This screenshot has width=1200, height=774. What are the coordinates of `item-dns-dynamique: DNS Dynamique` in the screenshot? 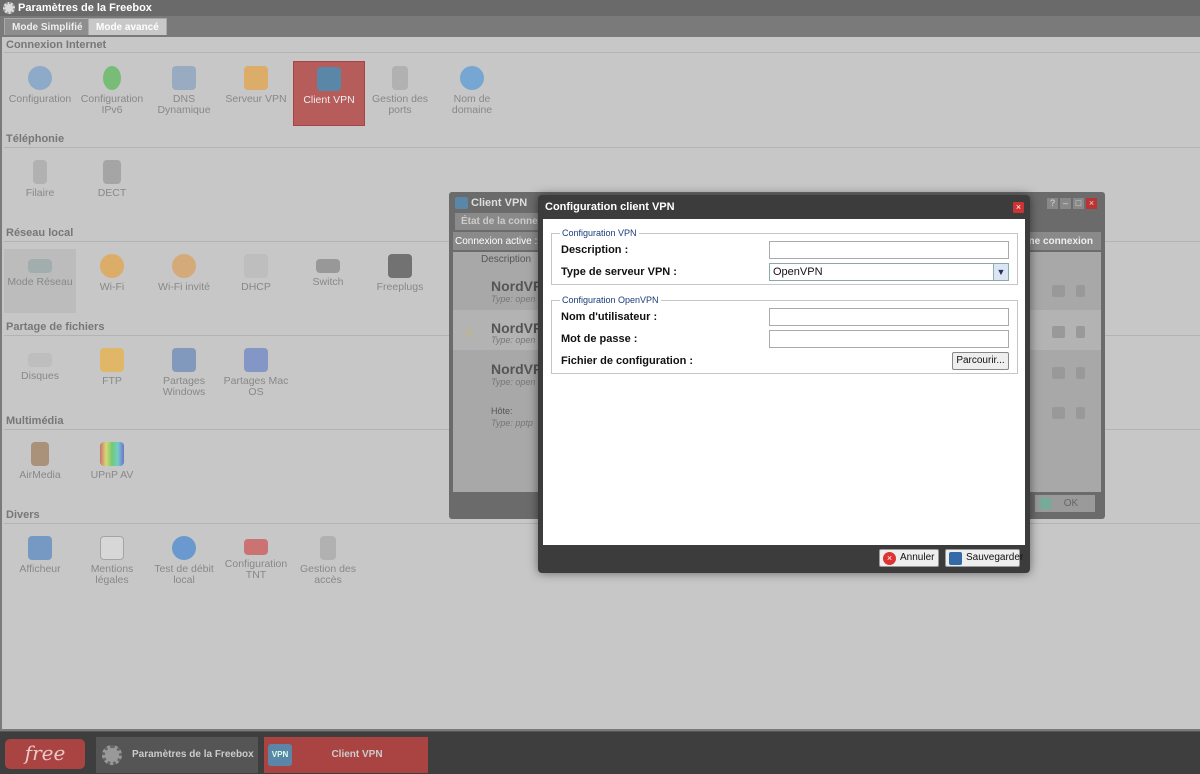 It's located at (184, 93).